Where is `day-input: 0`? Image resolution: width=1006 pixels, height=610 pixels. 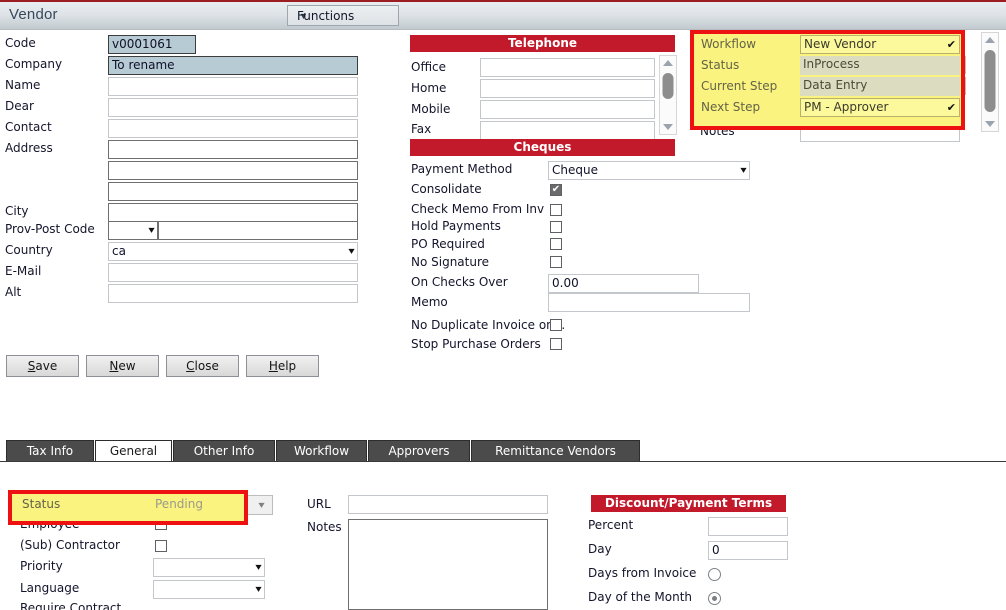 day-input: 0 is located at coordinates (748, 550).